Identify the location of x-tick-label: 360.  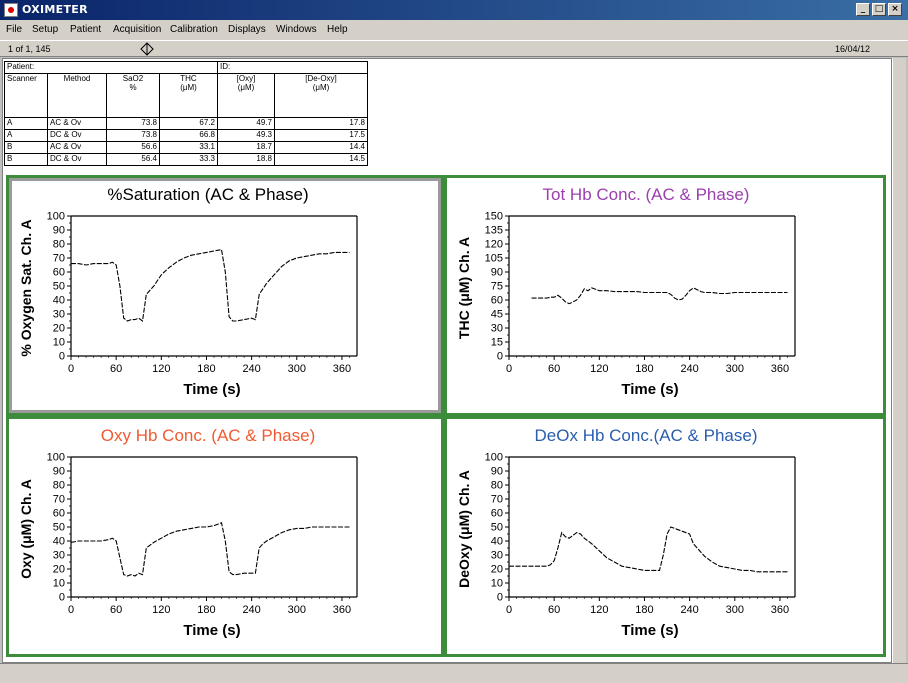
(342, 369).